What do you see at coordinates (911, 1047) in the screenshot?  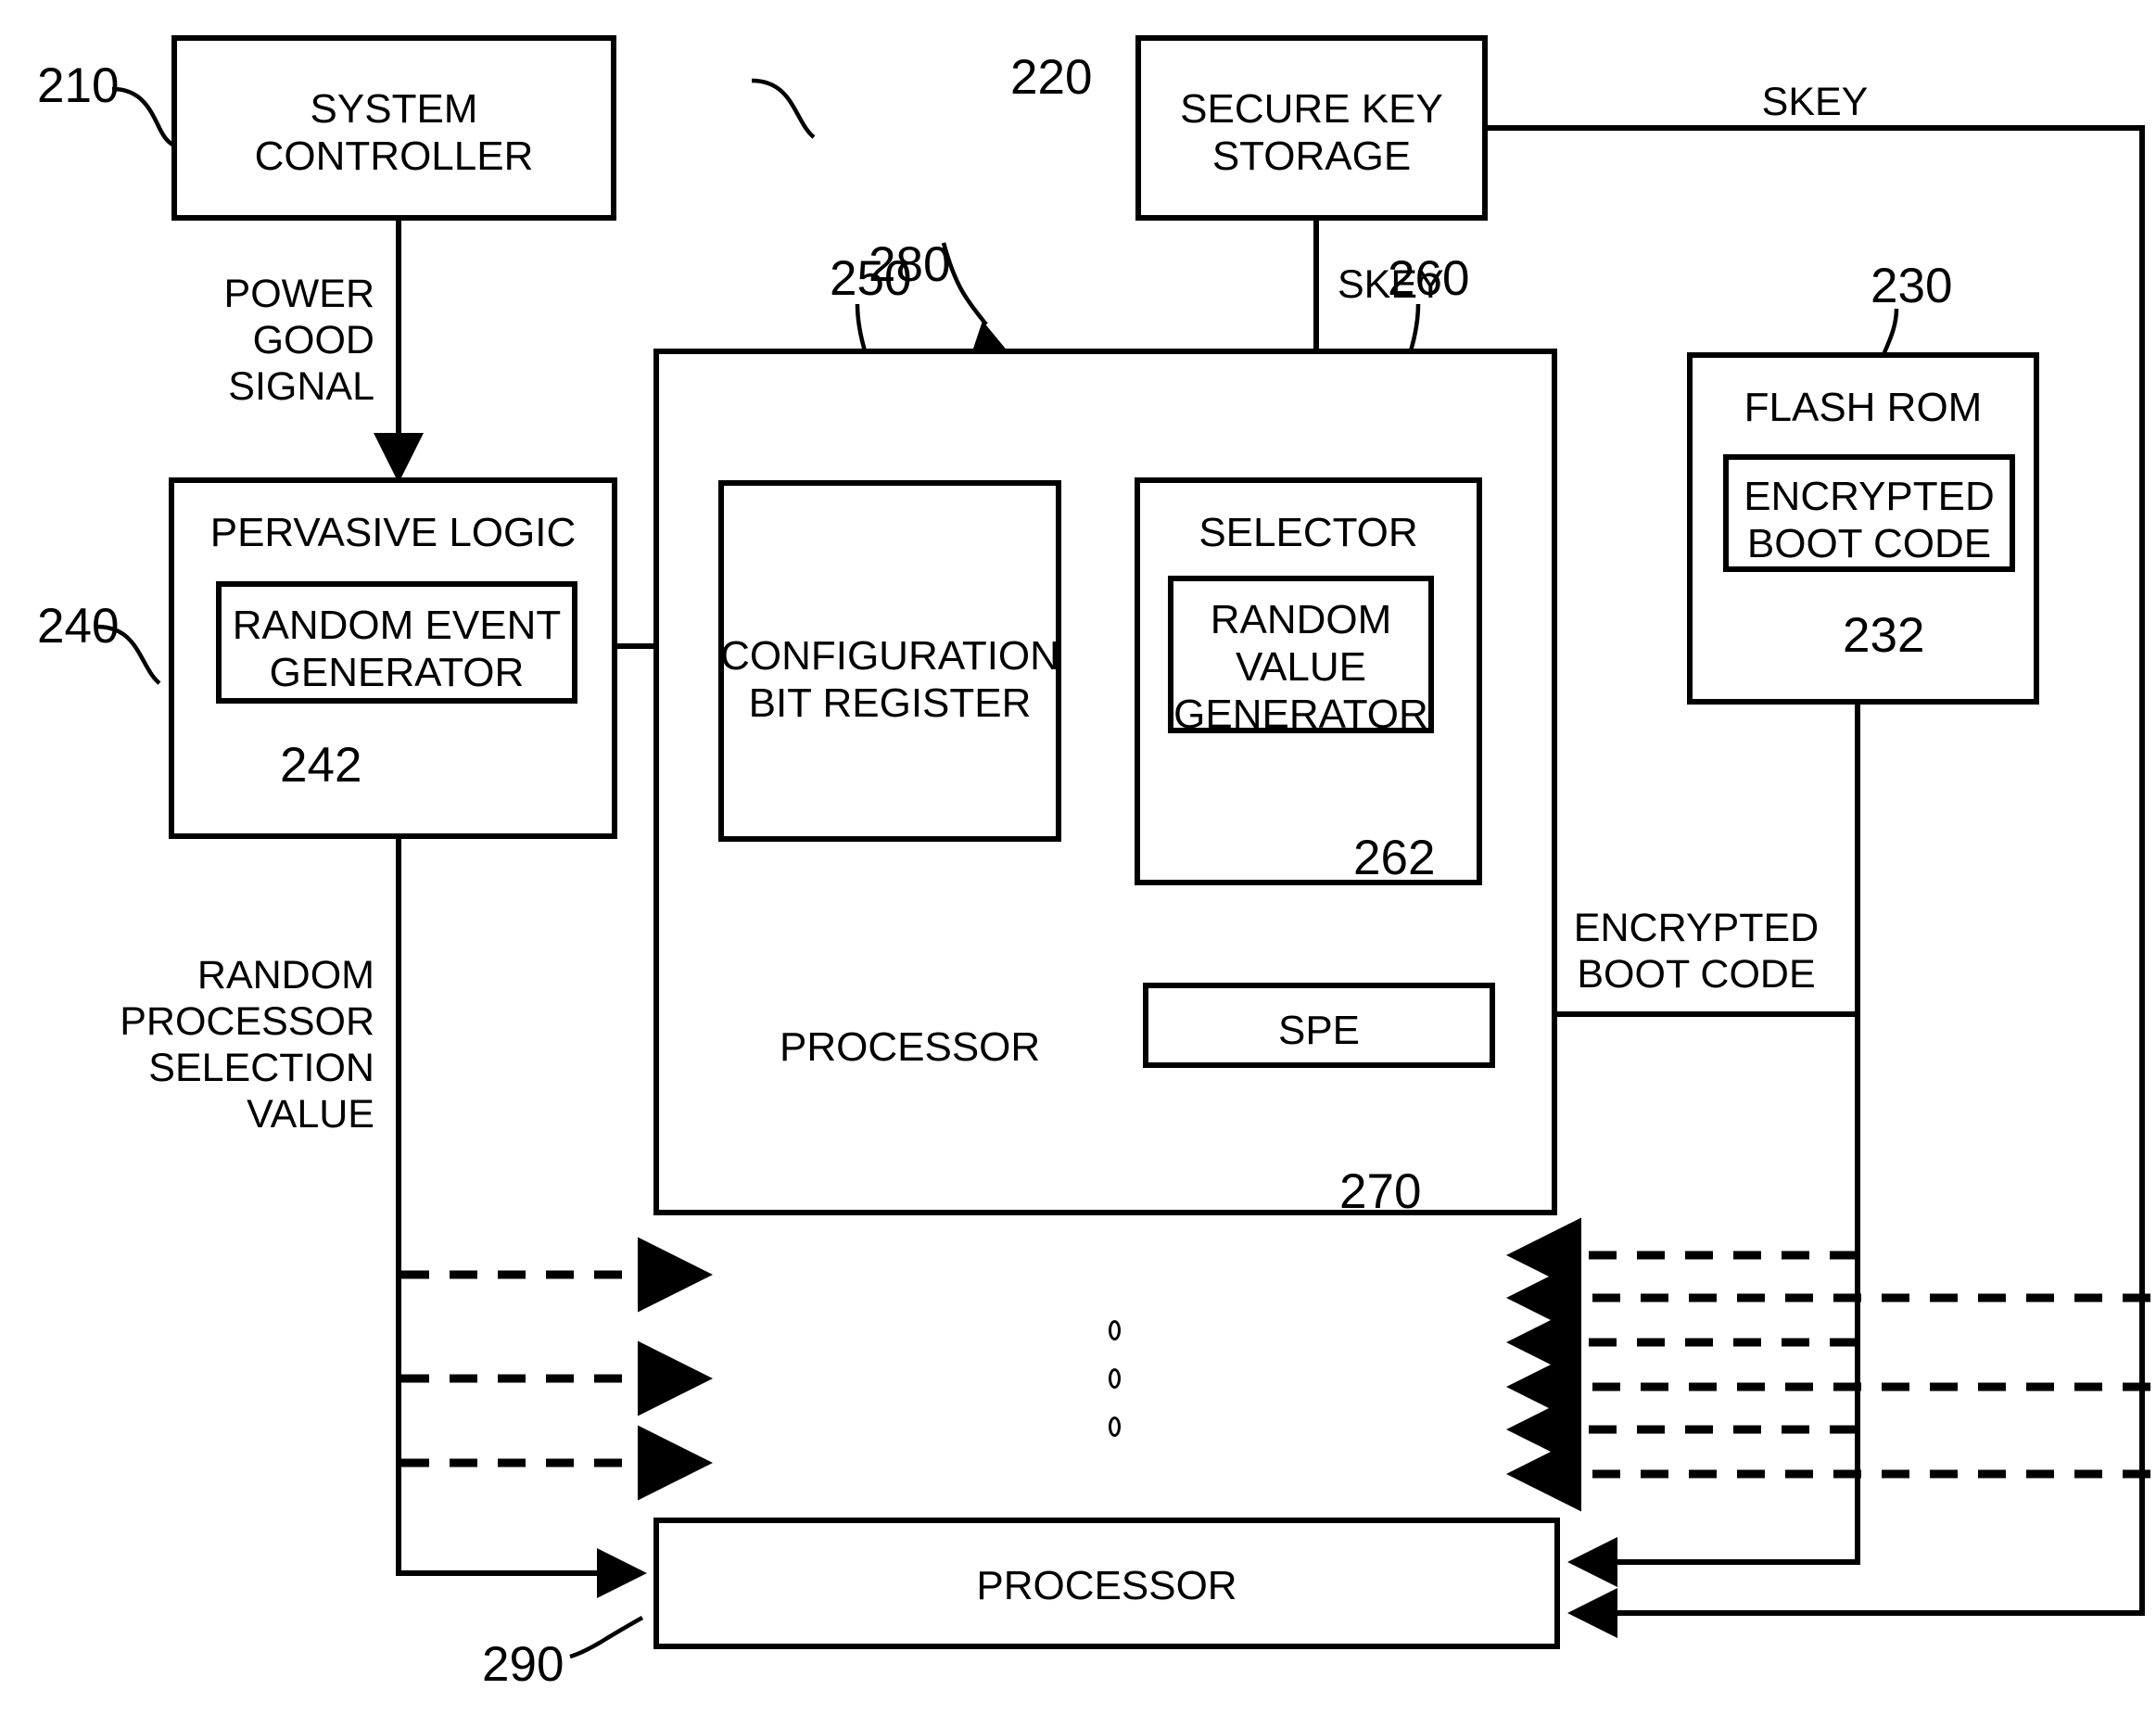 I see `block-processor-main-label: PROCESSOR` at bounding box center [911, 1047].